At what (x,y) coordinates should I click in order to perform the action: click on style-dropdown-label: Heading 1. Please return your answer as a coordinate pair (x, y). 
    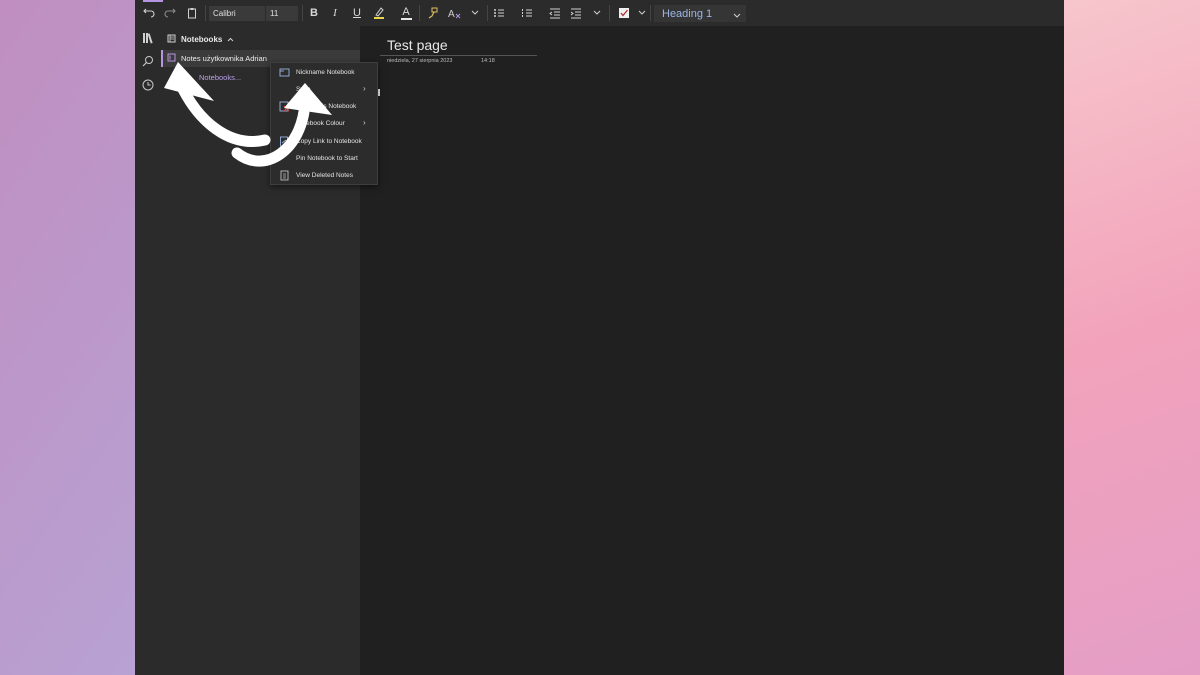
    Looking at the image, I should click on (687, 13).